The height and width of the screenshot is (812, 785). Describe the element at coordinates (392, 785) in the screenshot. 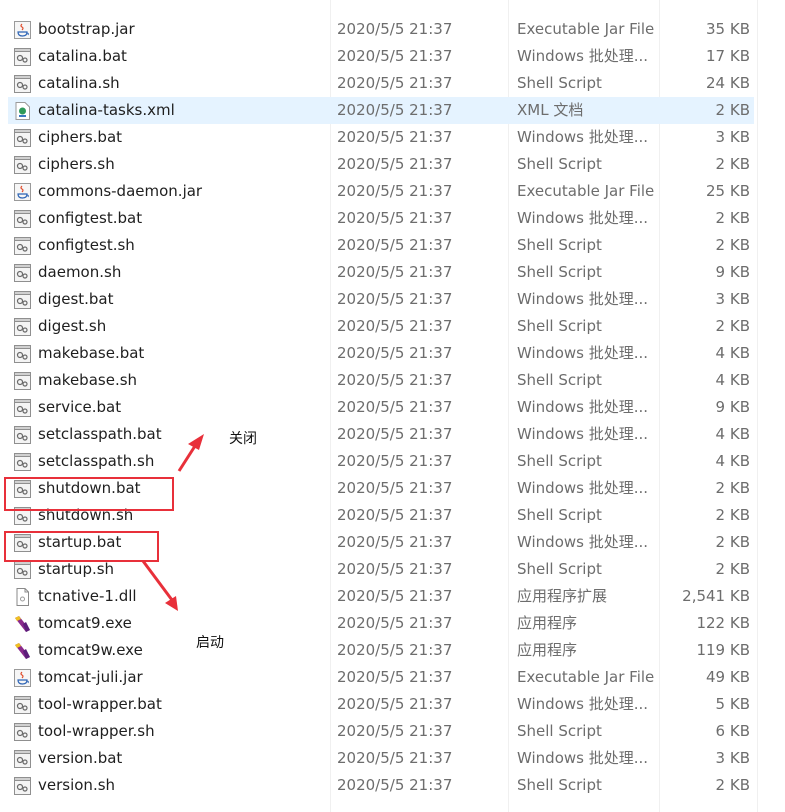

I see `file-row: version.sh 2020/5/5 21:37 Shell Script 2 KB` at that location.